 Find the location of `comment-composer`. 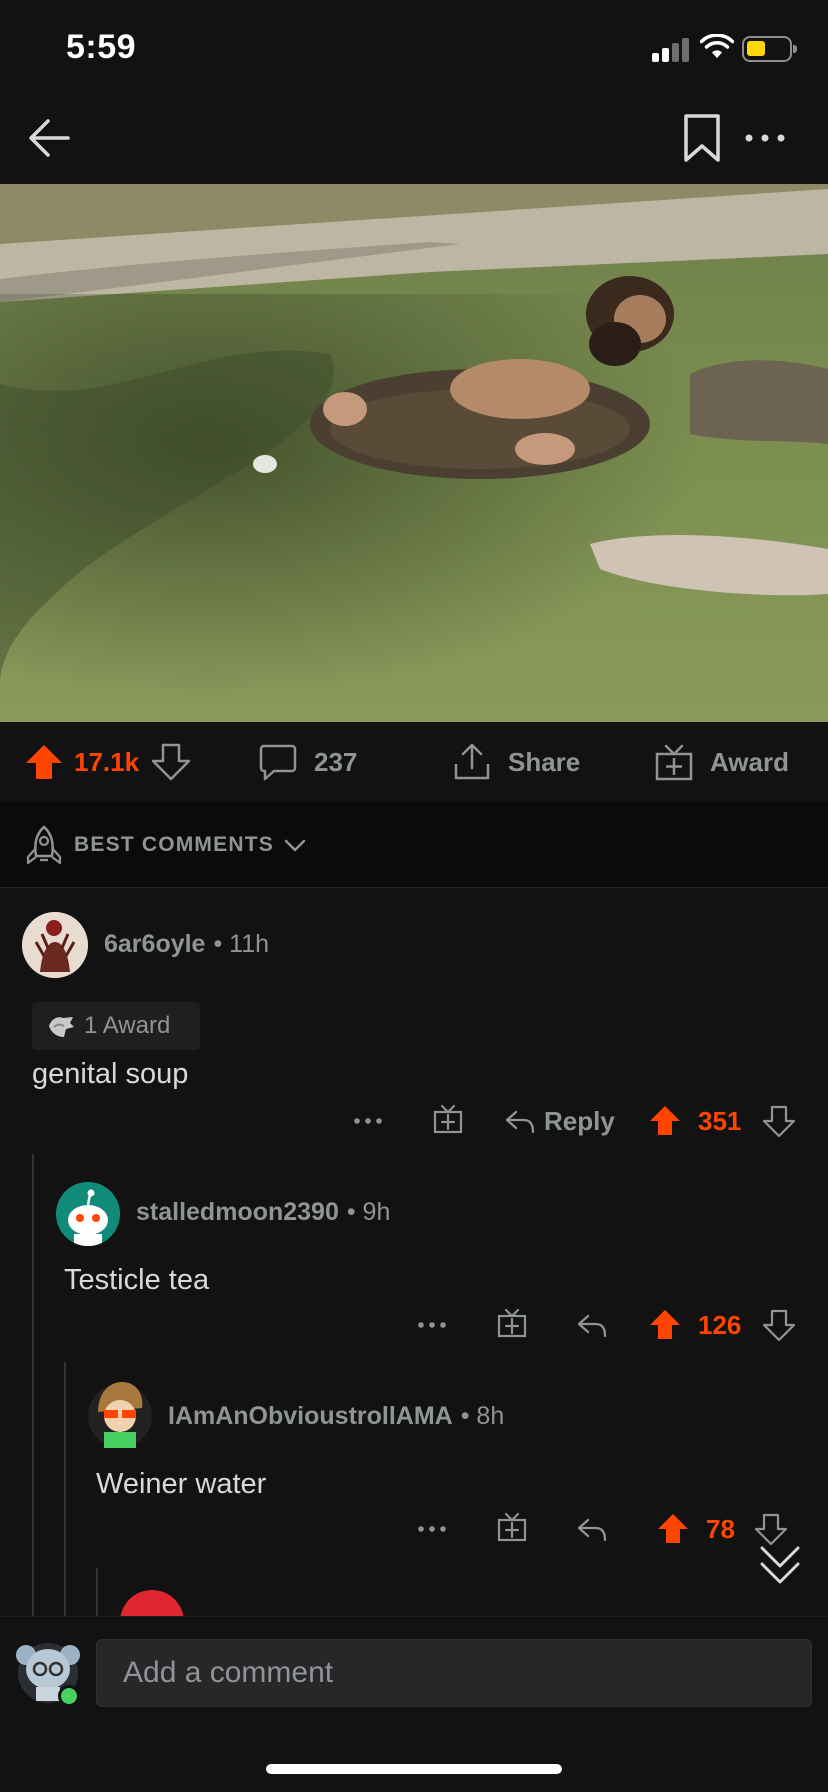

comment-composer is located at coordinates (414, 1670).